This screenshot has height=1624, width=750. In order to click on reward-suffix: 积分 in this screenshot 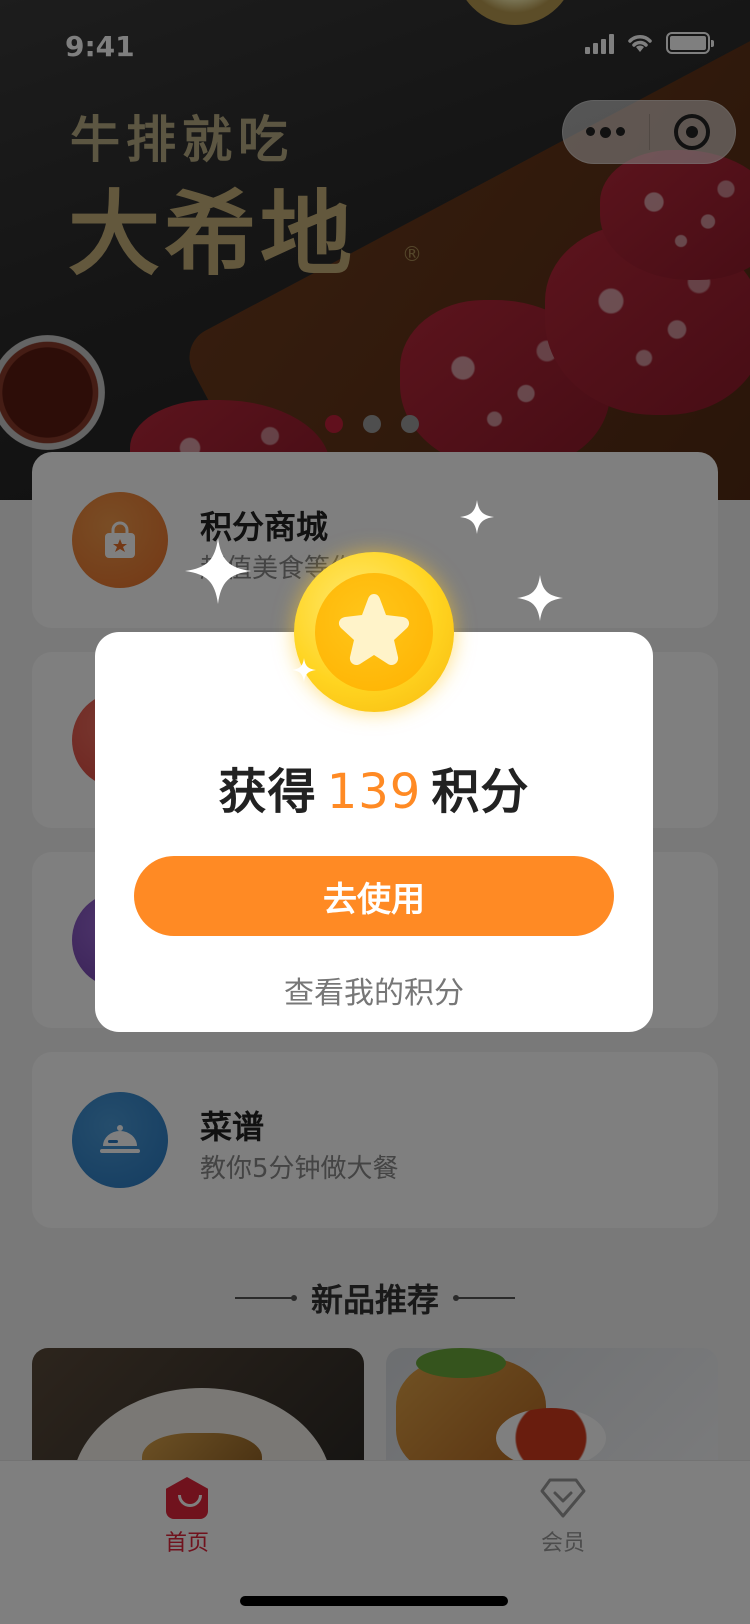, I will do `click(480, 792)`.